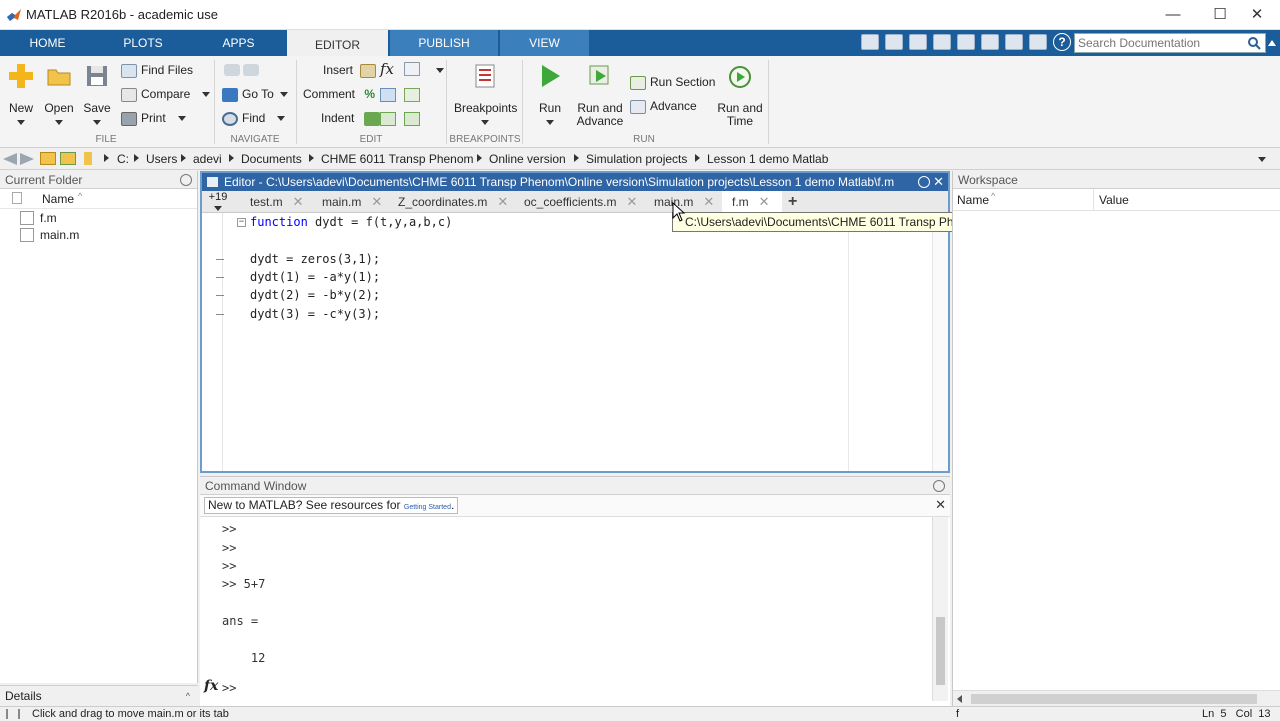 The width and height of the screenshot is (1280, 721). Describe the element at coordinates (575, 609) in the screenshot. I see `command-output: >> >> >> >> 5+7 ans = 12 fx >>` at that location.